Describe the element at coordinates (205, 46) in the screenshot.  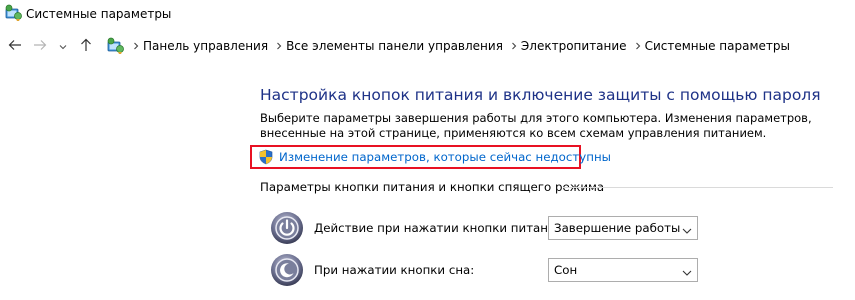
I see `breadcrumb-control-panel: Панель управления` at that location.